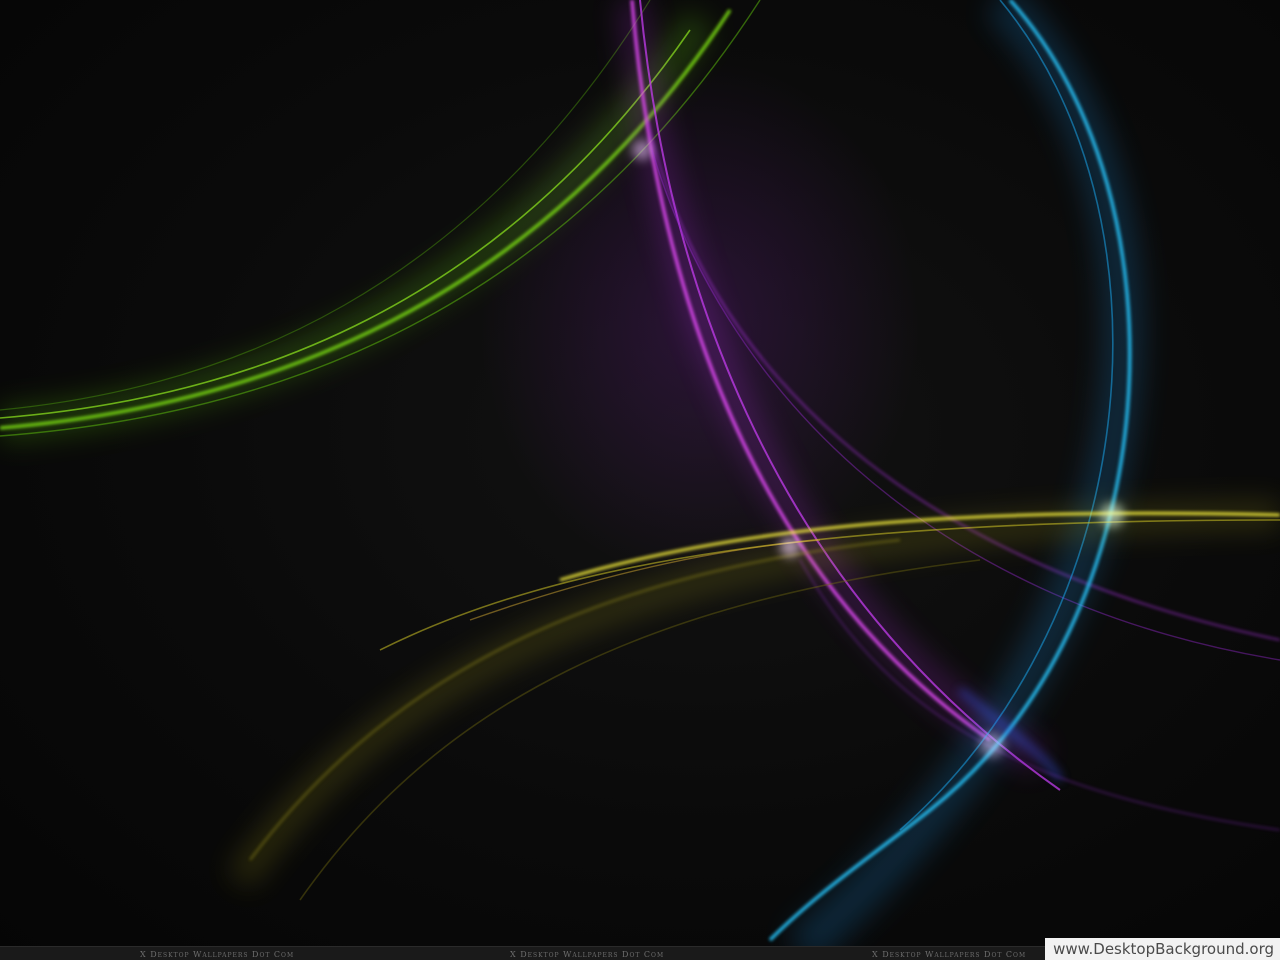 Image resolution: width=1280 pixels, height=960 pixels. I want to click on glint-yellow-magenta, so click(790, 547).